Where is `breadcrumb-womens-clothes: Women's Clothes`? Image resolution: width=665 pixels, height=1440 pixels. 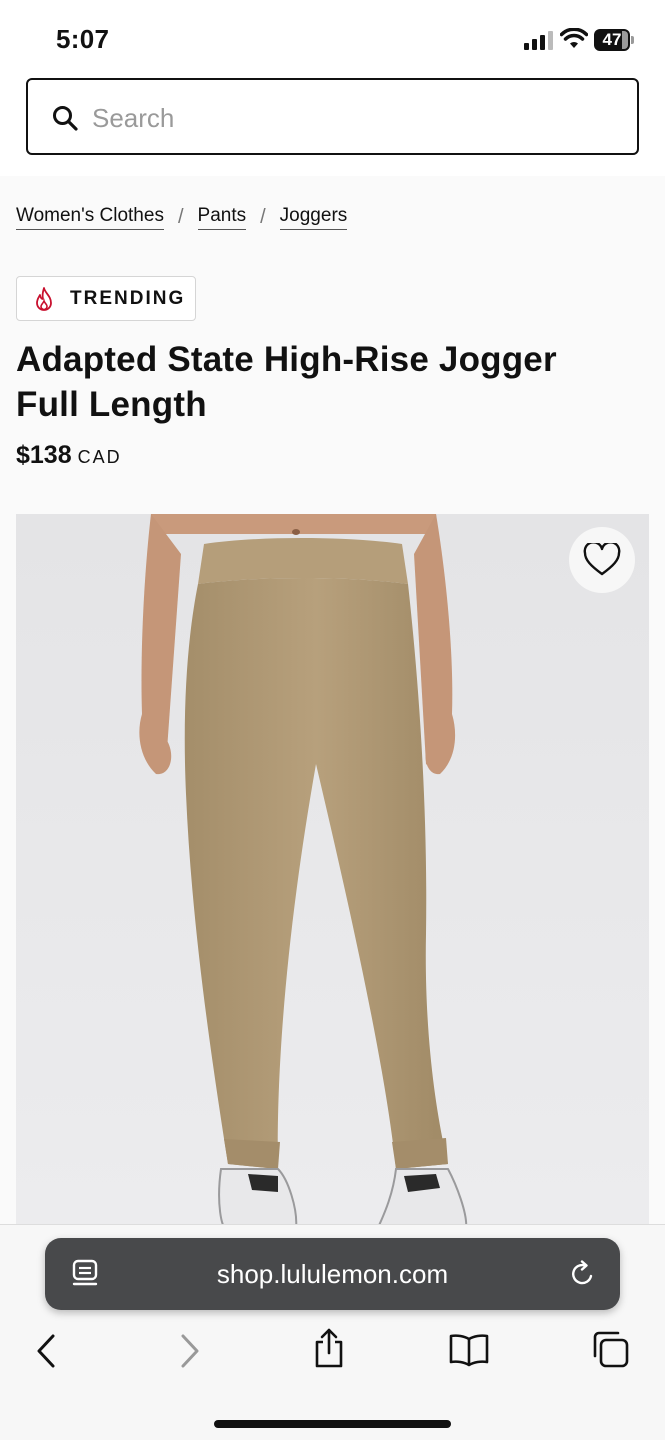
breadcrumb-womens-clothes: Women's Clothes is located at coordinates (90, 217).